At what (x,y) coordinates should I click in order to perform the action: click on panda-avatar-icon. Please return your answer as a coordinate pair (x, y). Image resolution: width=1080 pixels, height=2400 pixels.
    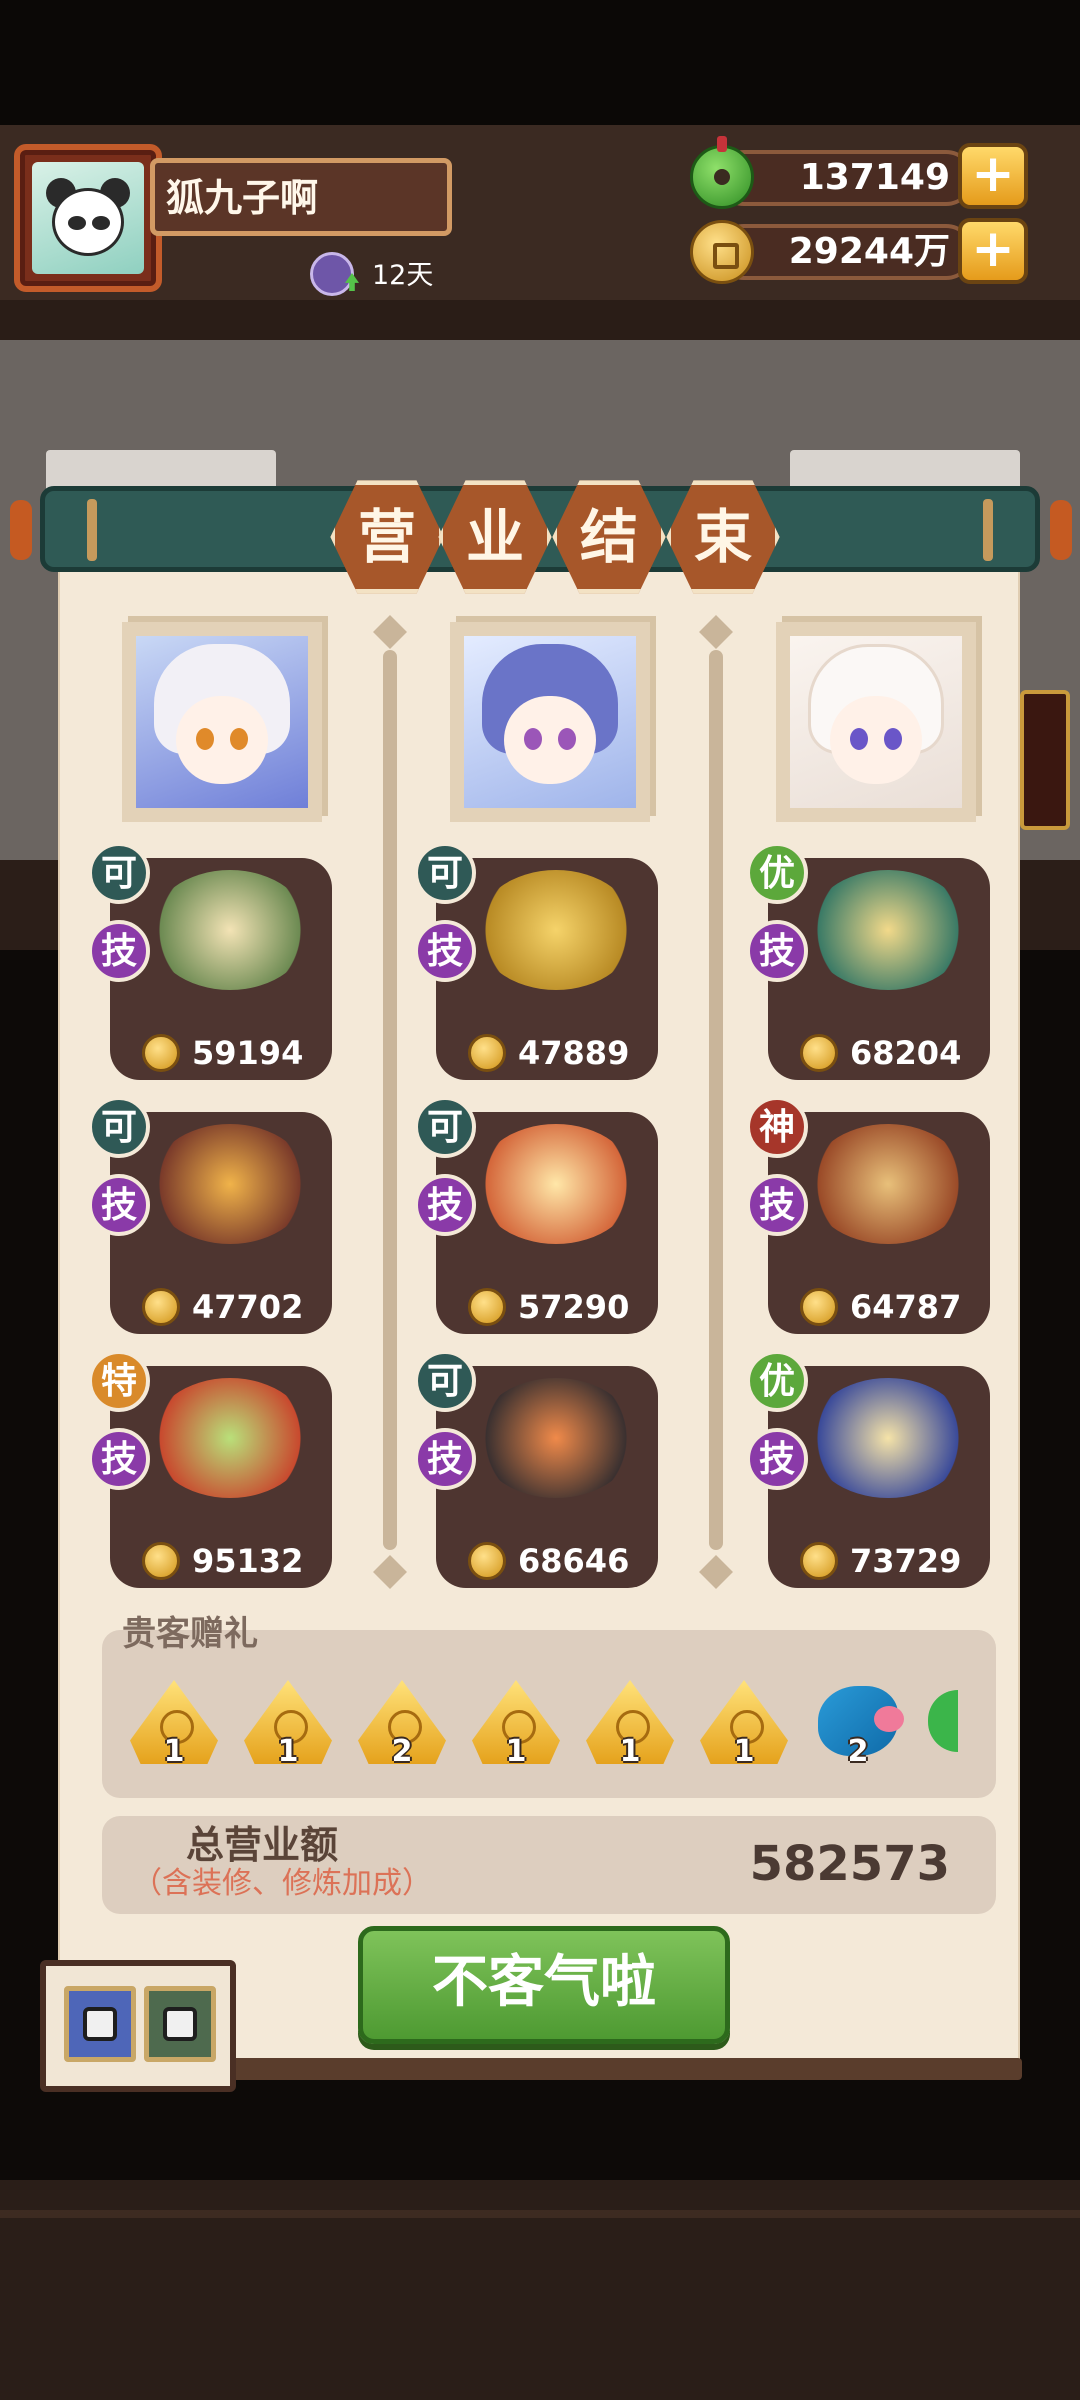
    Looking at the image, I should click on (88, 218).